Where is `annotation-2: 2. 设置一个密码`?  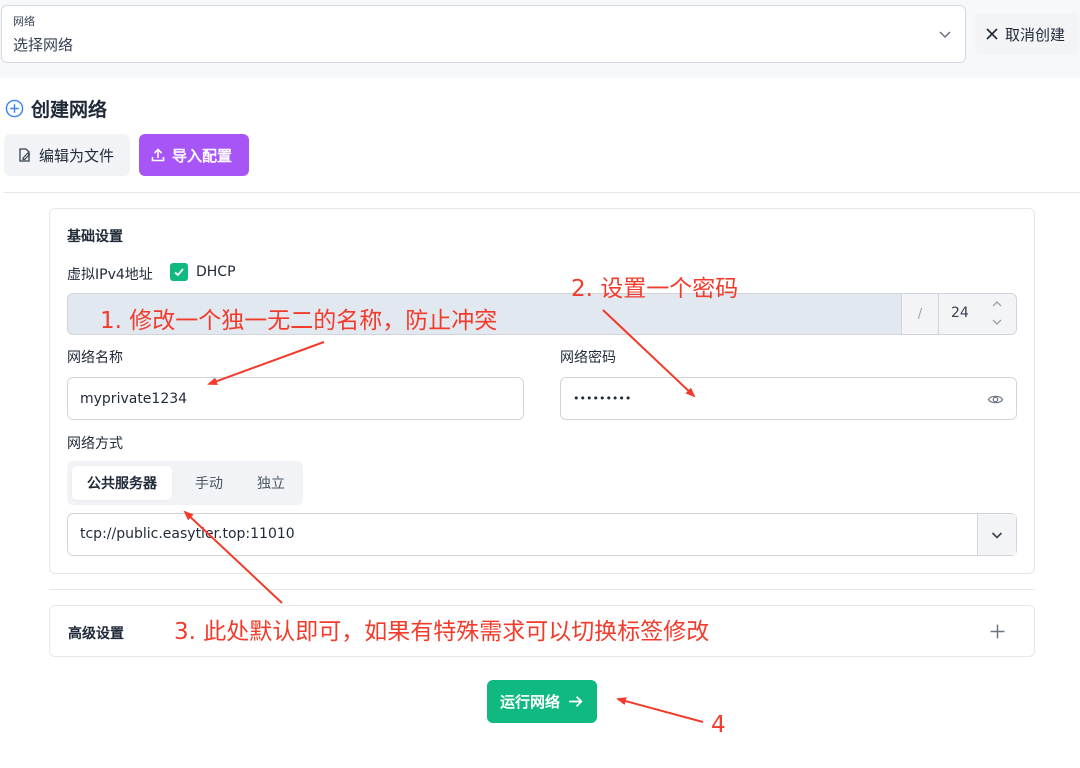
annotation-2: 2. 设置一个密码 is located at coordinates (655, 289).